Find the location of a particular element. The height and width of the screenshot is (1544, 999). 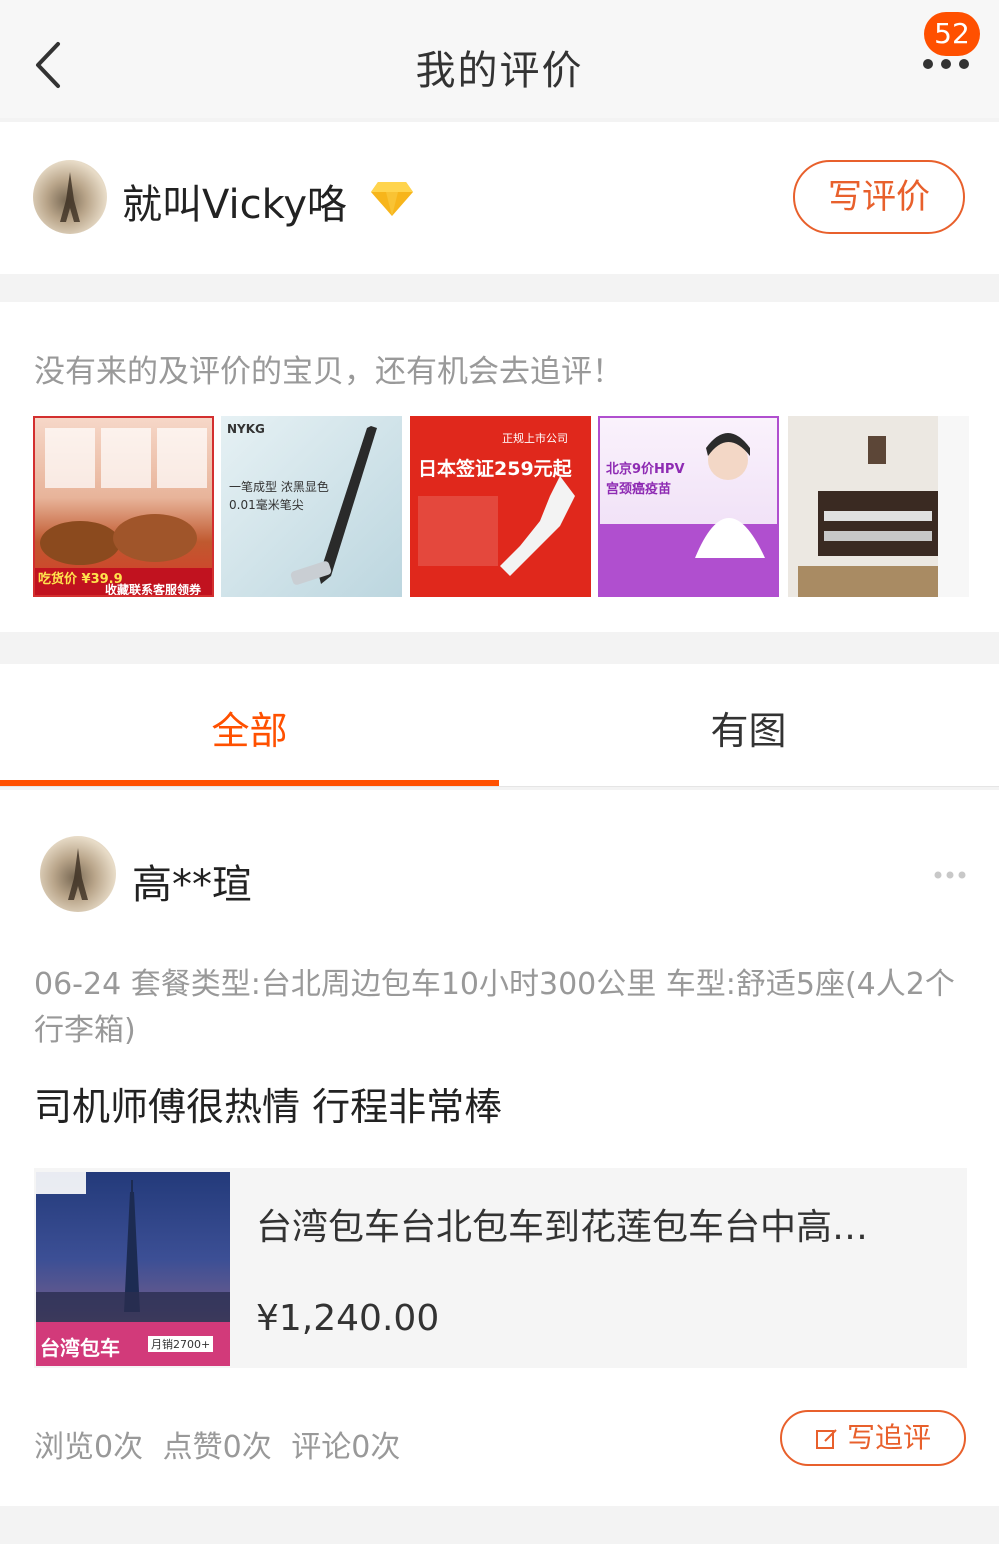

page-title: 我的评价 is located at coordinates (499, 71).